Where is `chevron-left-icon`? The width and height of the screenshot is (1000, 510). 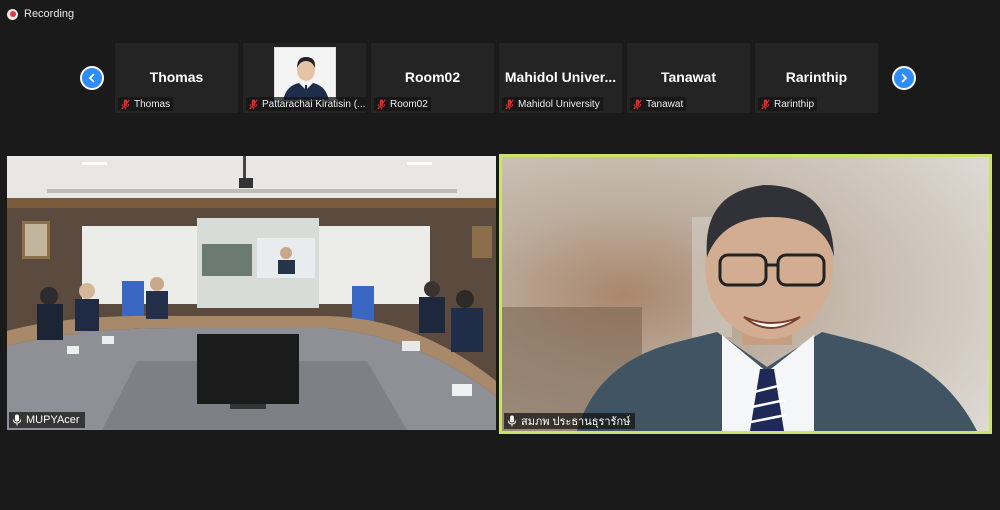 chevron-left-icon is located at coordinates (91, 78).